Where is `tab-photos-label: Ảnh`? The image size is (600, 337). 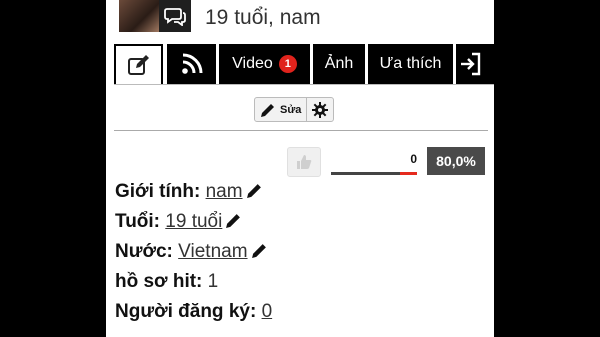 tab-photos-label: Ảnh is located at coordinates (339, 63).